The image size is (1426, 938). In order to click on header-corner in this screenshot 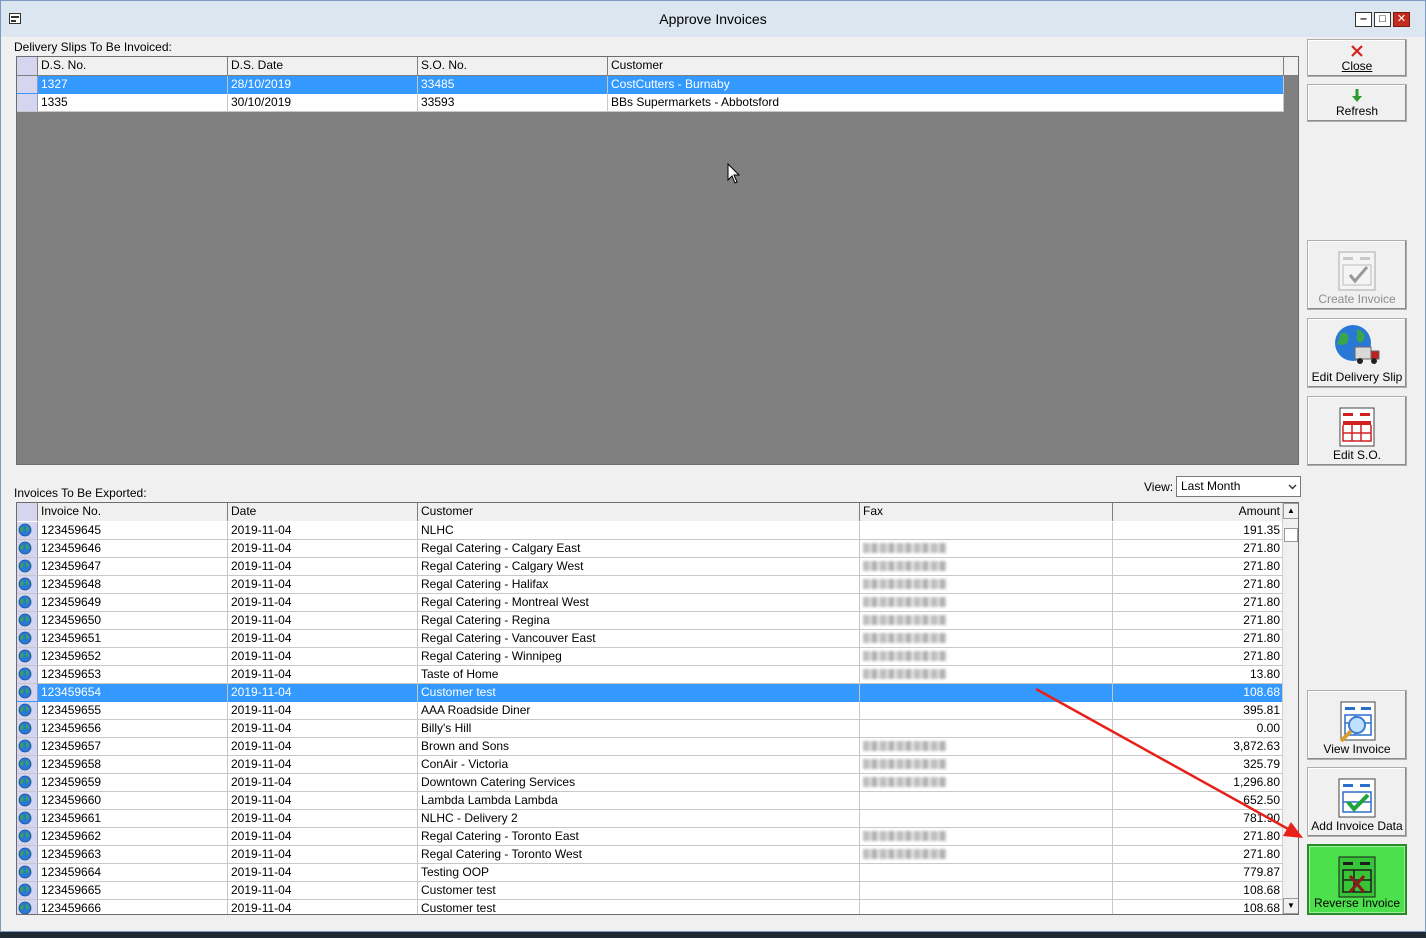, I will do `click(27, 66)`.